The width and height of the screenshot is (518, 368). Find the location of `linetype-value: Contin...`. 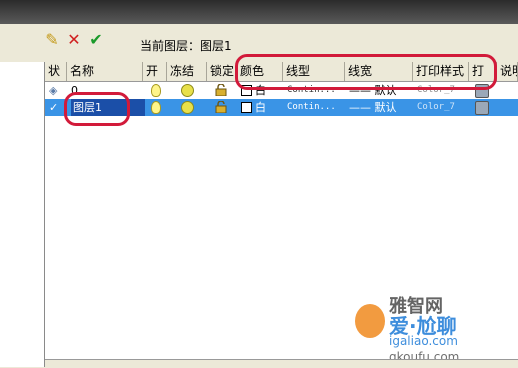

linetype-value: Contin... is located at coordinates (315, 107).